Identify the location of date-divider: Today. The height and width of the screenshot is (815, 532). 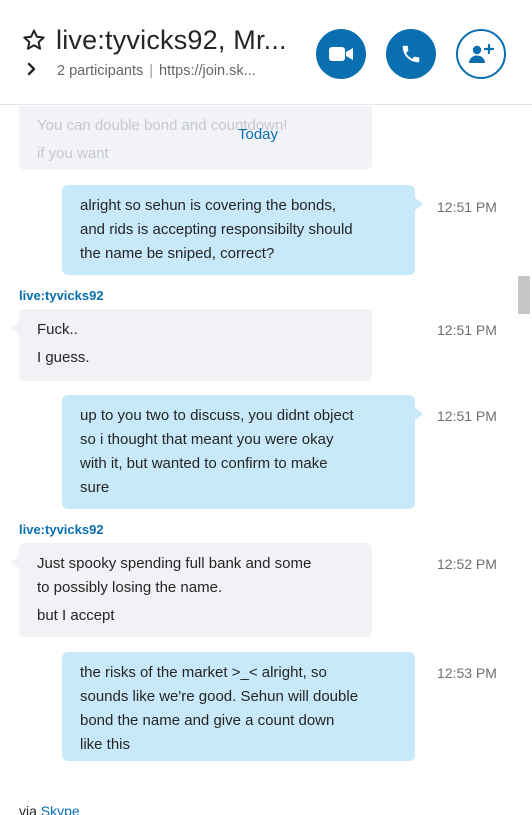
(258, 134).